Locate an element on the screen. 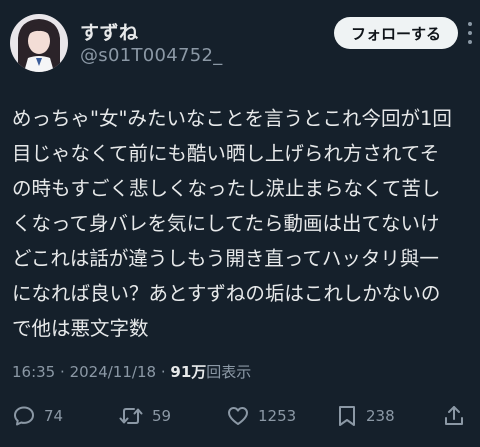  like-count: 1253 is located at coordinates (277, 416).